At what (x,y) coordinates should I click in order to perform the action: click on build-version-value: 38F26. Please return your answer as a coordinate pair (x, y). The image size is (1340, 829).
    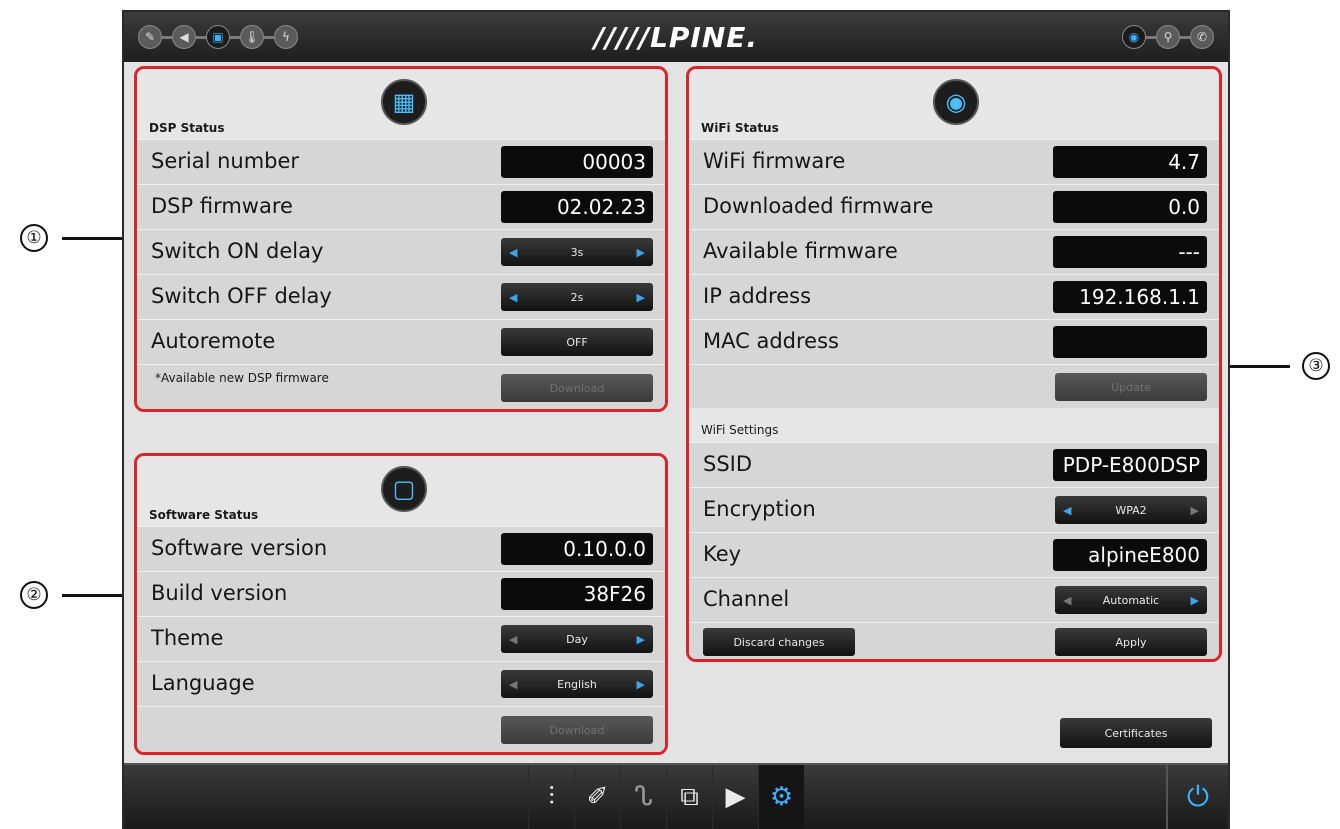
    Looking at the image, I should click on (577, 594).